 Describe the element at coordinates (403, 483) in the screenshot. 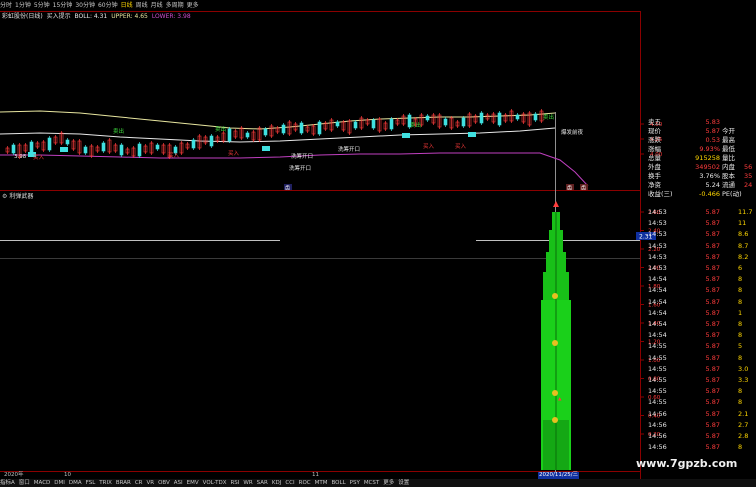

I see `indicator-tab-25: 设置` at that location.